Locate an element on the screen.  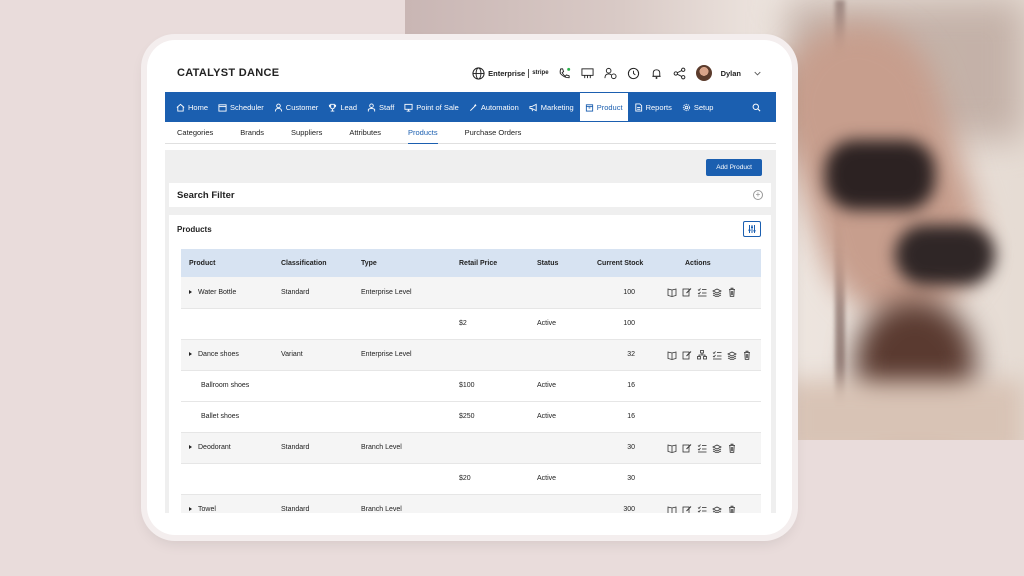
nav-search-button is located at coordinates (756, 107).